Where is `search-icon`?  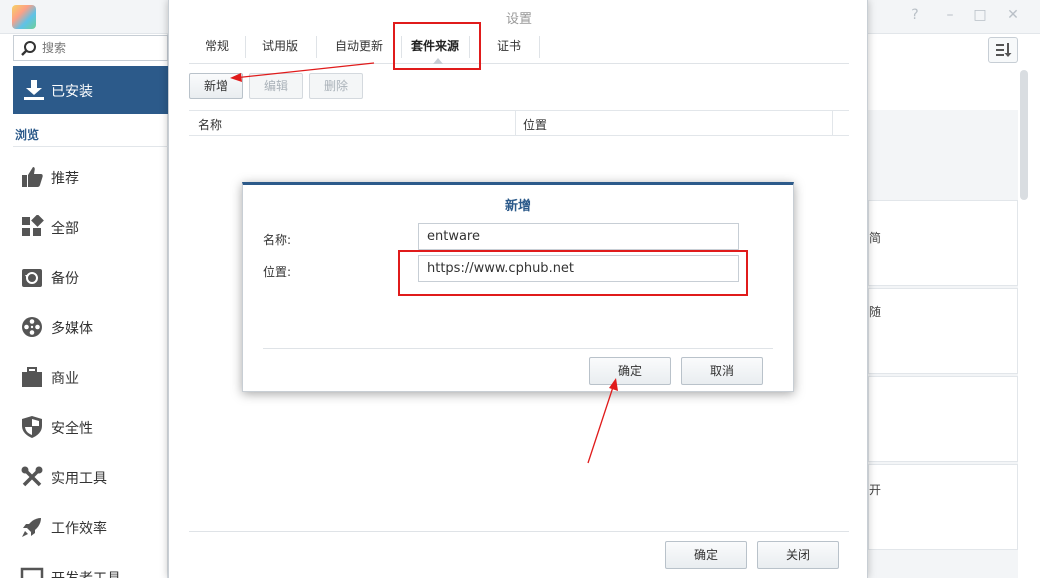 search-icon is located at coordinates (28, 48).